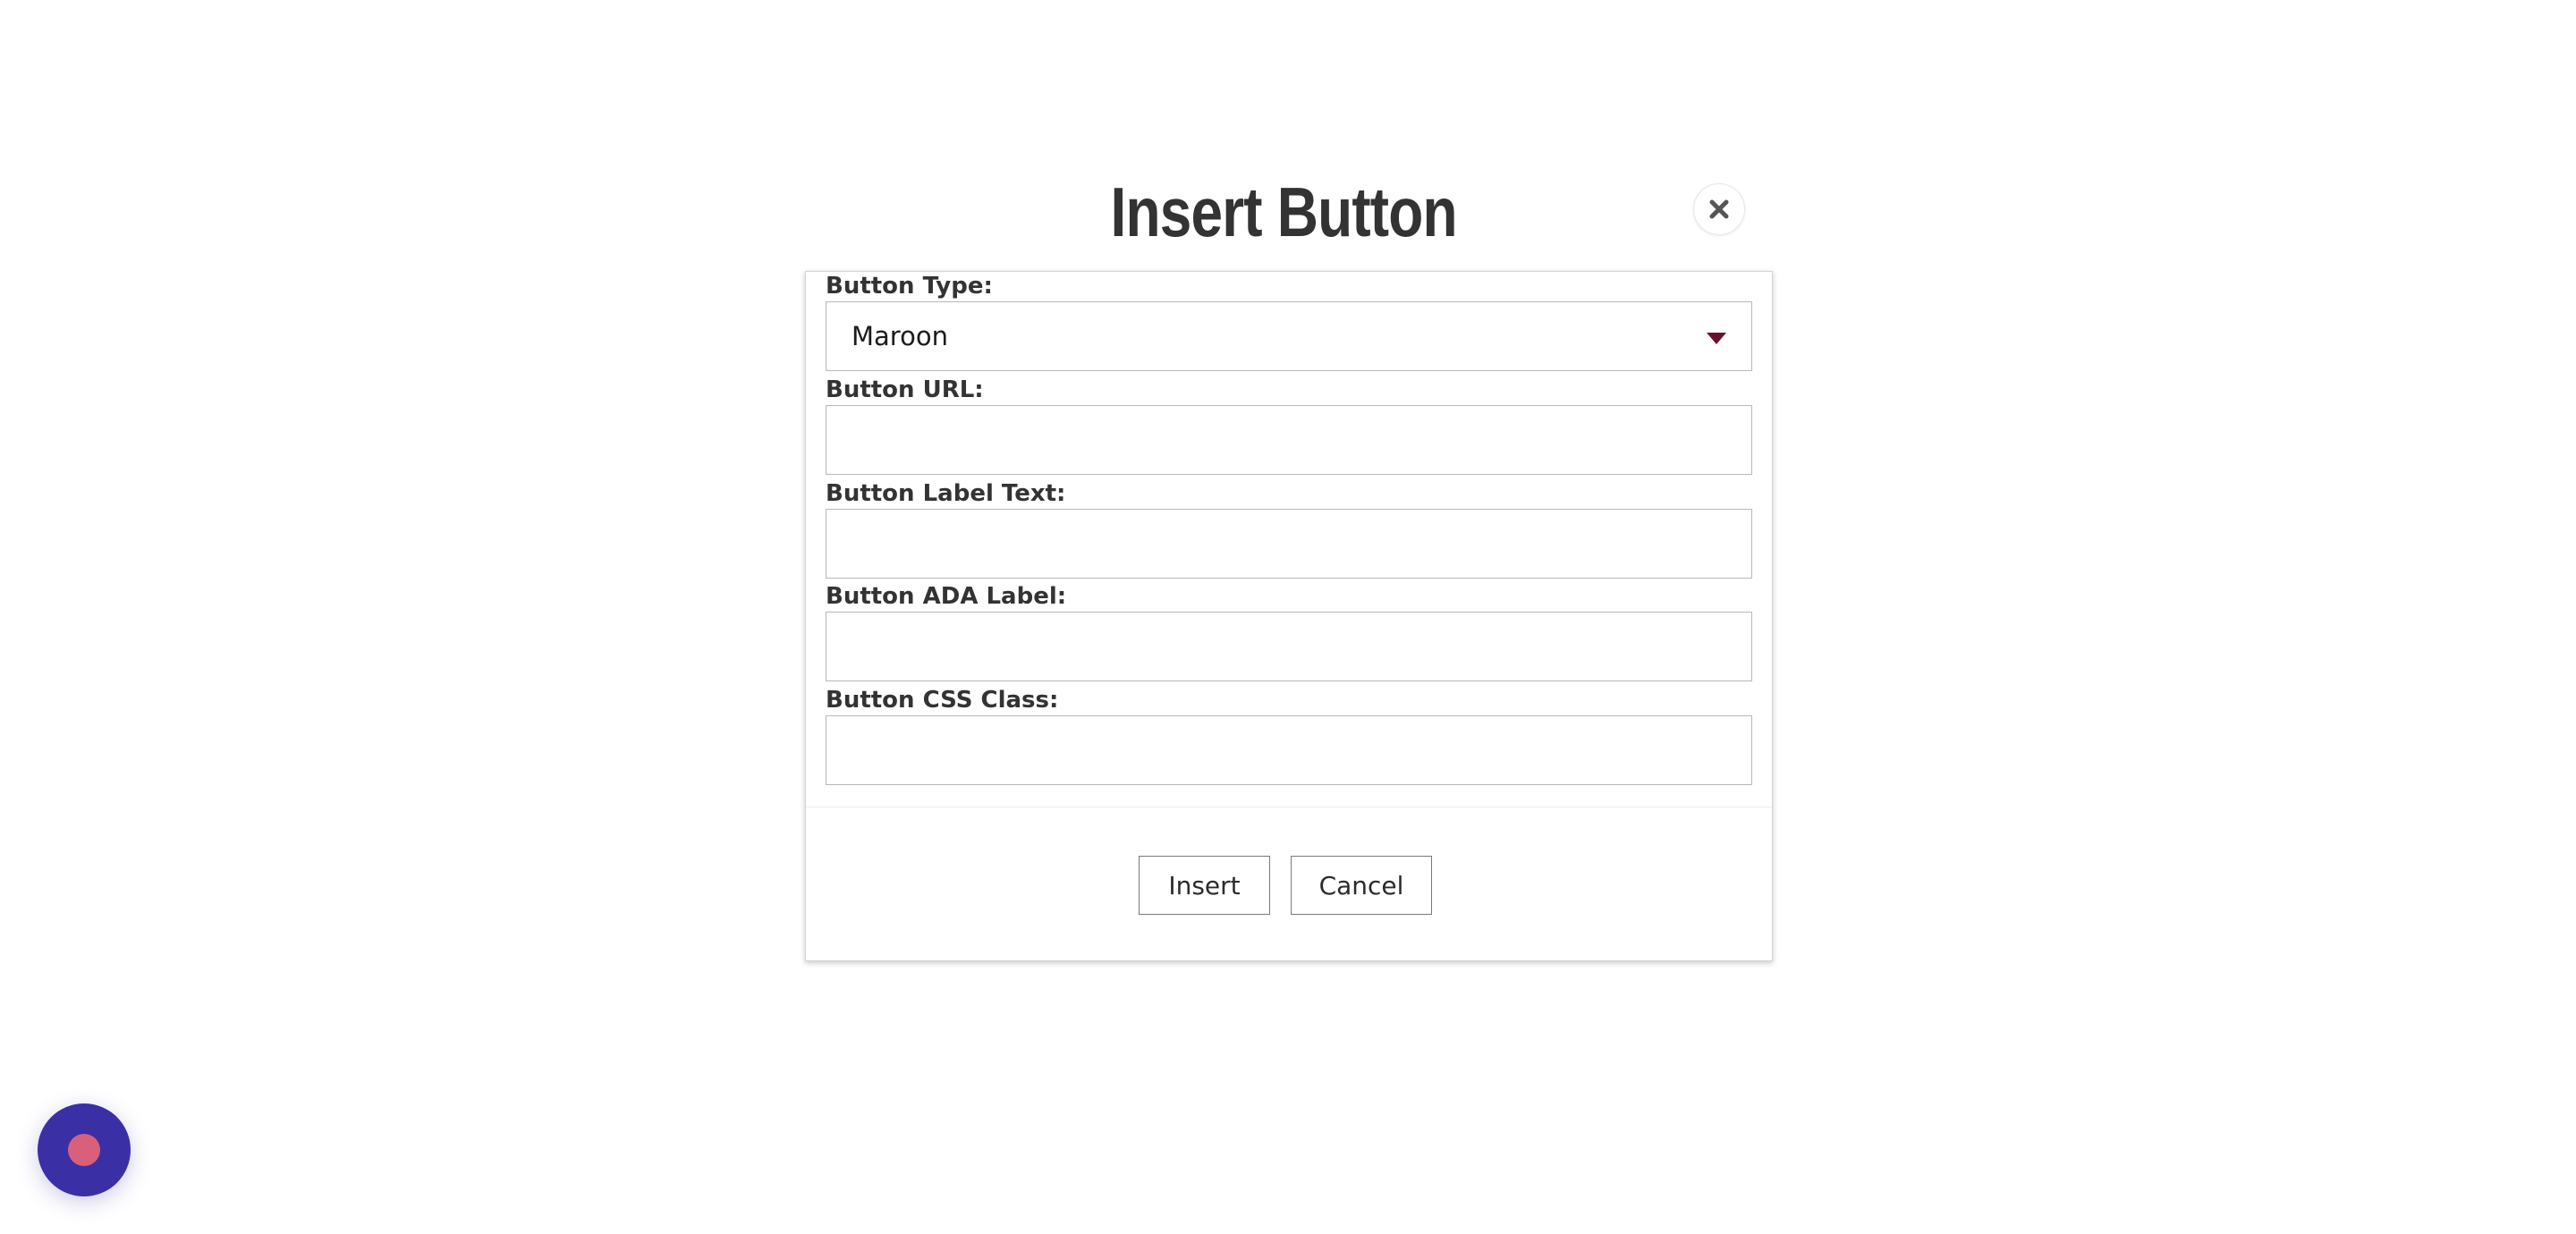  I want to click on close-button, so click(1719, 209).